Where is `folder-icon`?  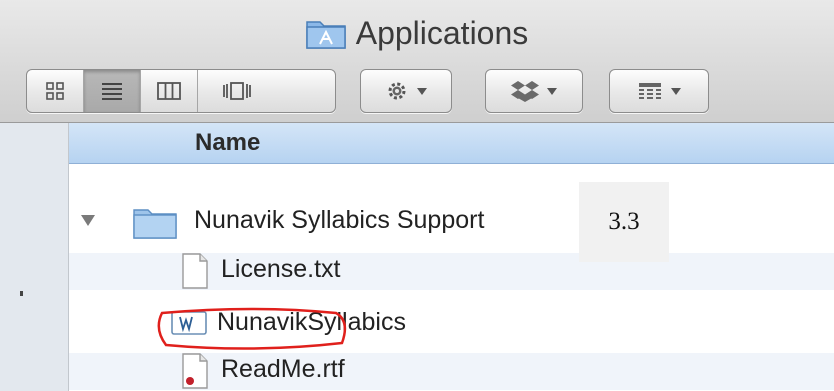
folder-icon is located at coordinates (155, 224).